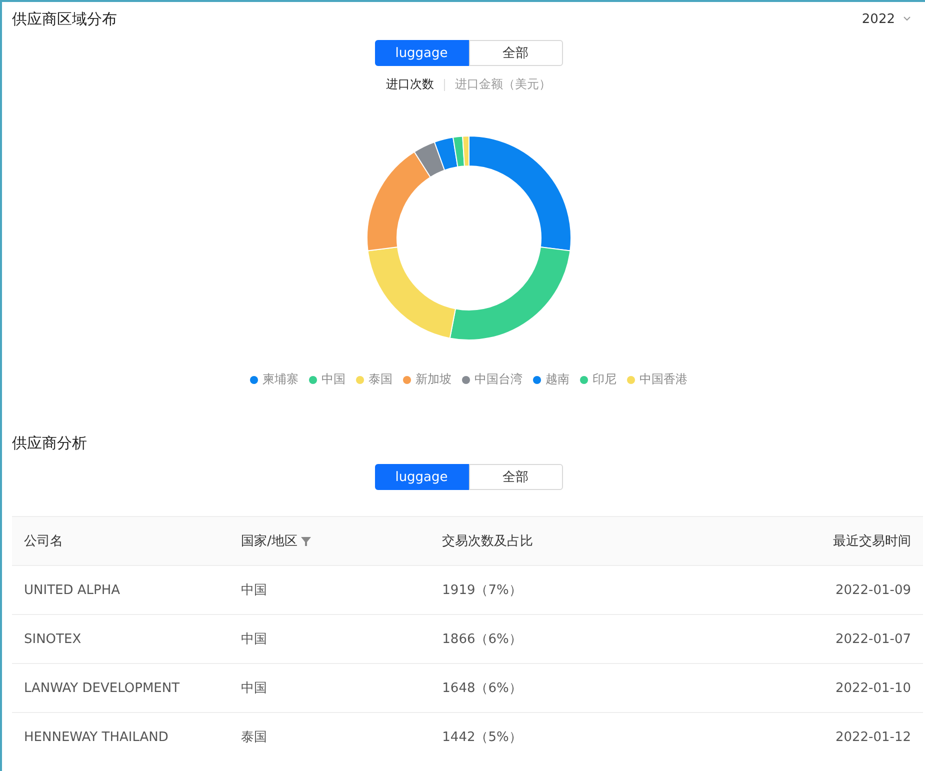 This screenshot has width=925, height=771. I want to click on legend-label: 柬埔寨, so click(280, 379).